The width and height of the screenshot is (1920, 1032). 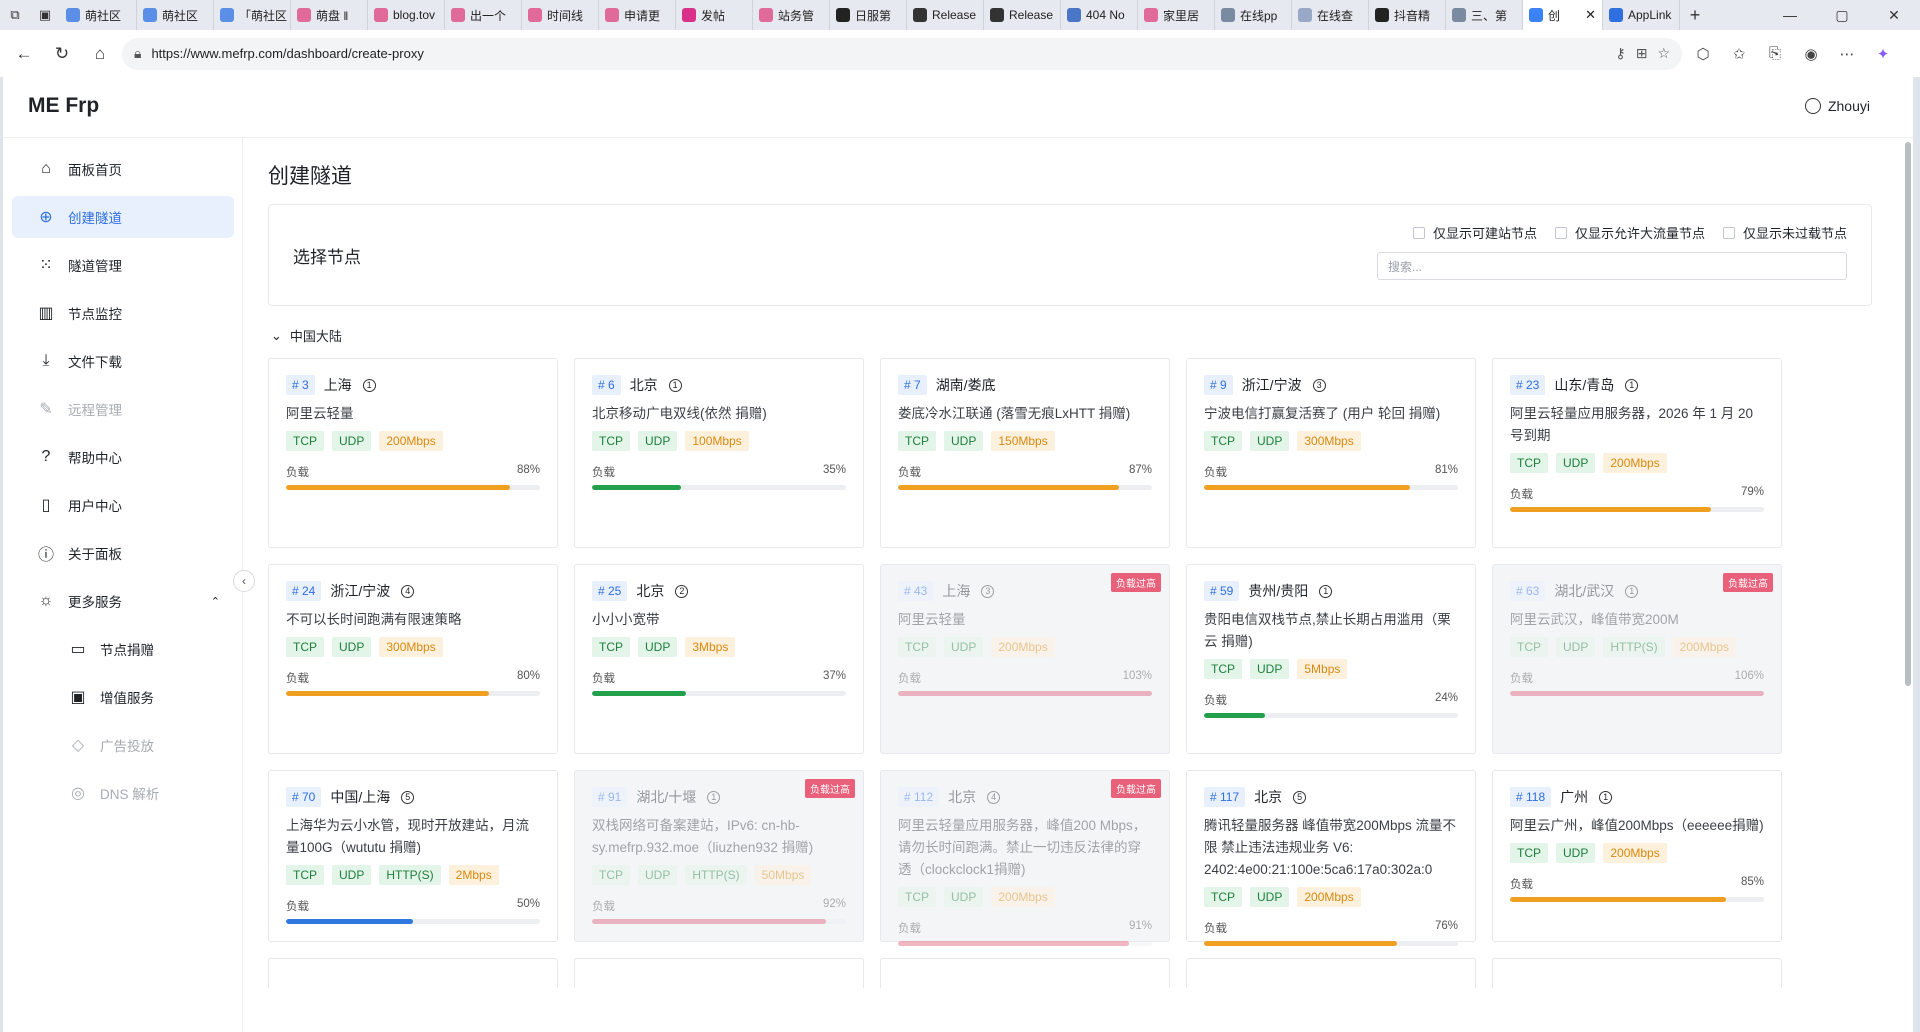 I want to click on region-toggle: ⌄ 中国大陆, so click(x=1071, y=335).